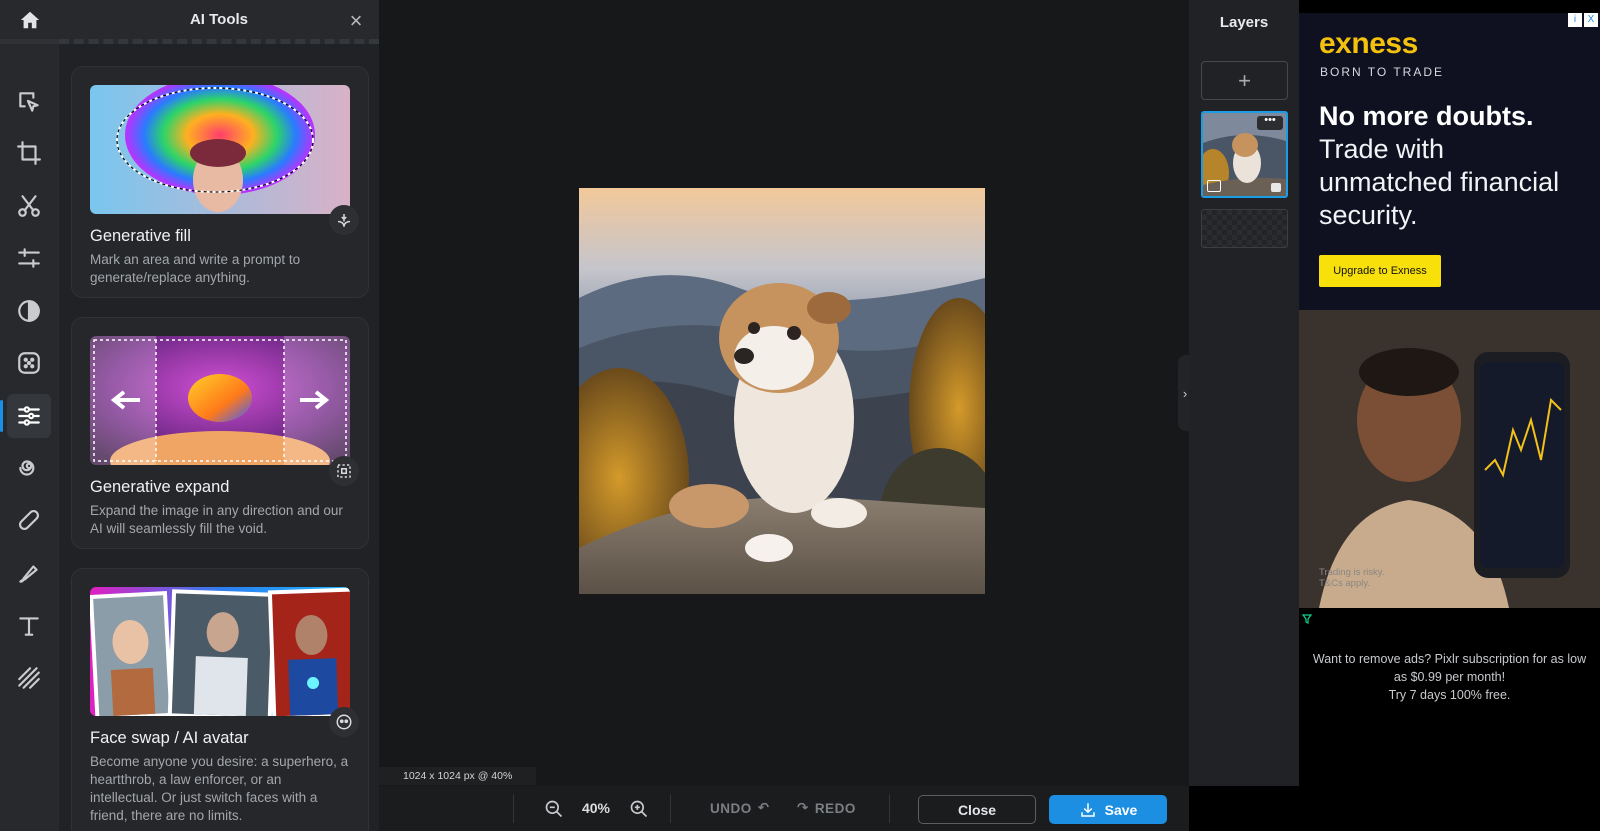 This screenshot has height=831, width=1600. Describe the element at coordinates (160, 487) in the screenshot. I see `card-title: Generative expand` at that location.